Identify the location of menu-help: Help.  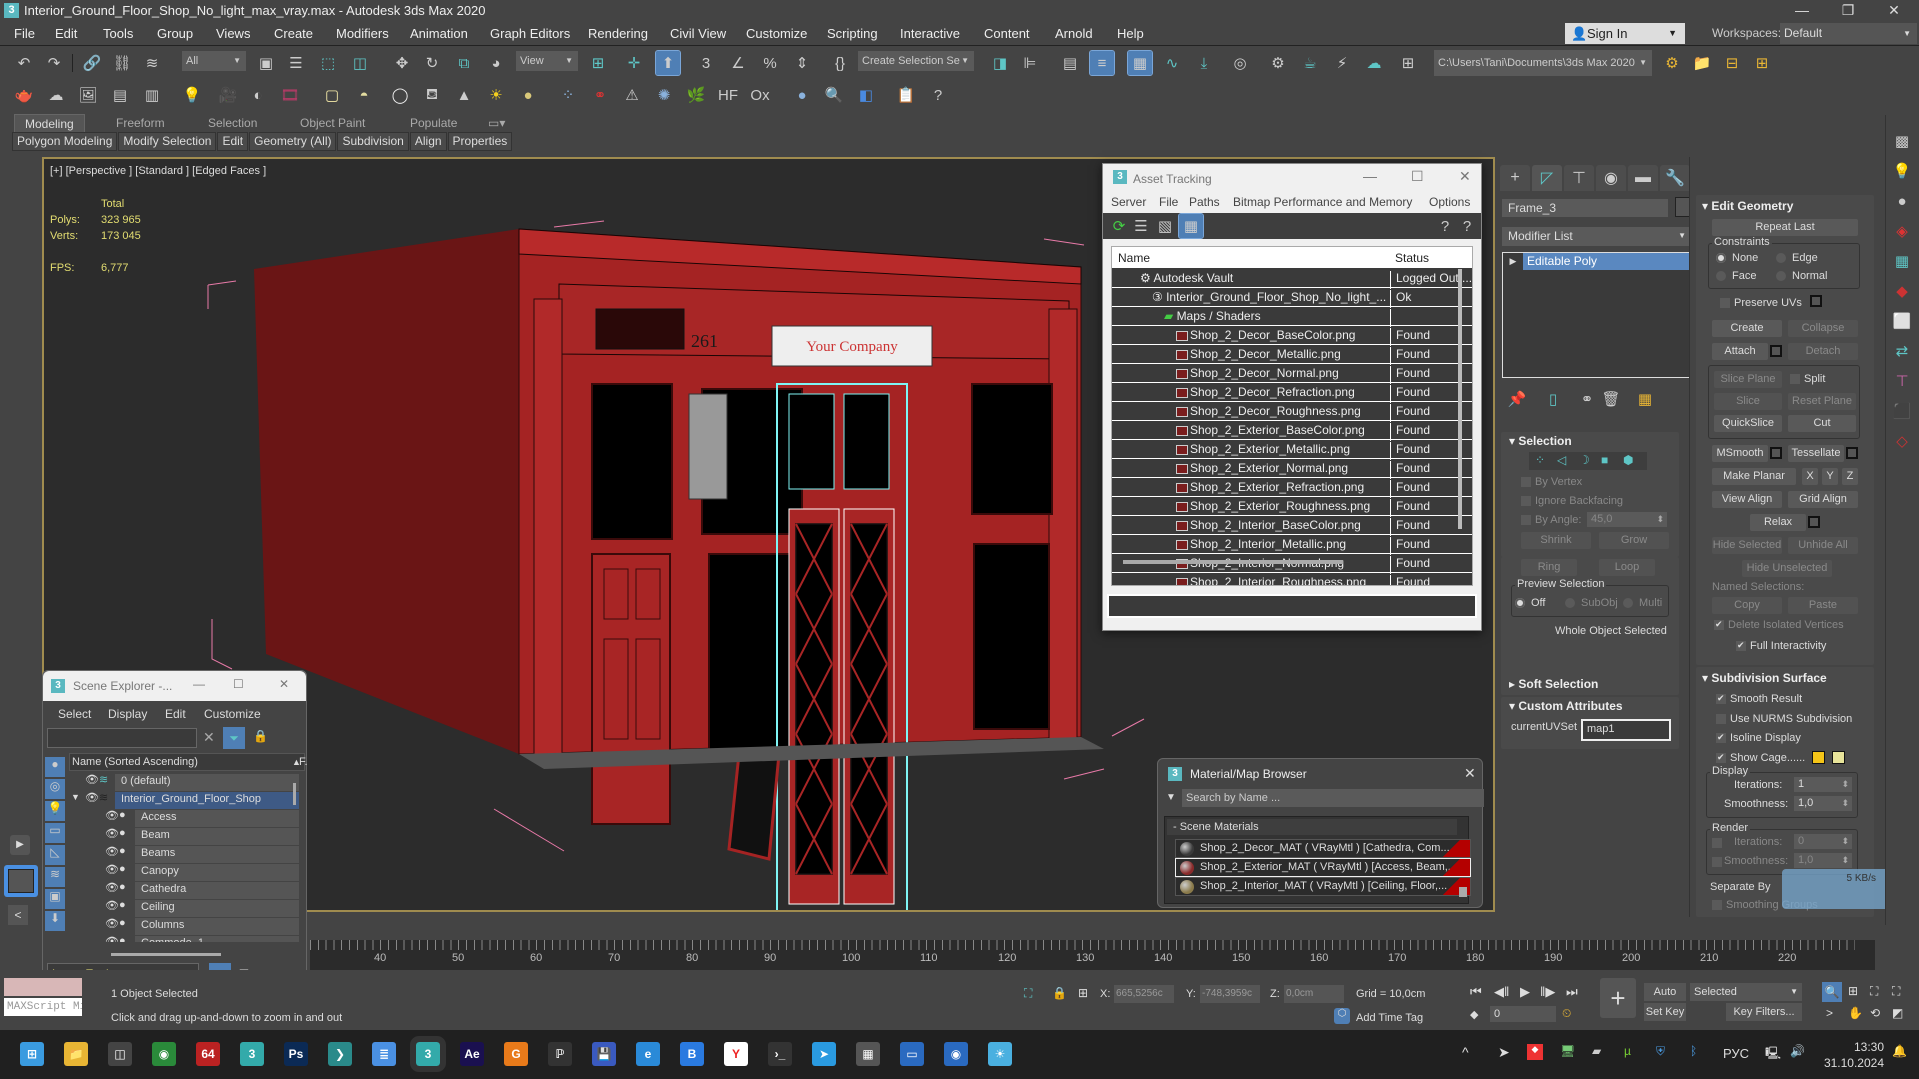
(1130, 33).